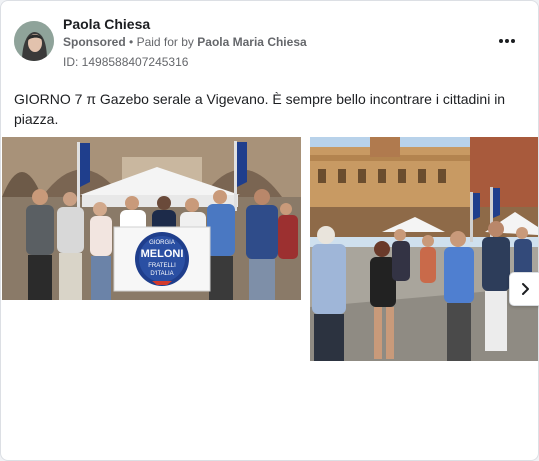 This screenshot has width=539, height=461. I want to click on ad-id: ID: 1498588407245316, so click(126, 62).